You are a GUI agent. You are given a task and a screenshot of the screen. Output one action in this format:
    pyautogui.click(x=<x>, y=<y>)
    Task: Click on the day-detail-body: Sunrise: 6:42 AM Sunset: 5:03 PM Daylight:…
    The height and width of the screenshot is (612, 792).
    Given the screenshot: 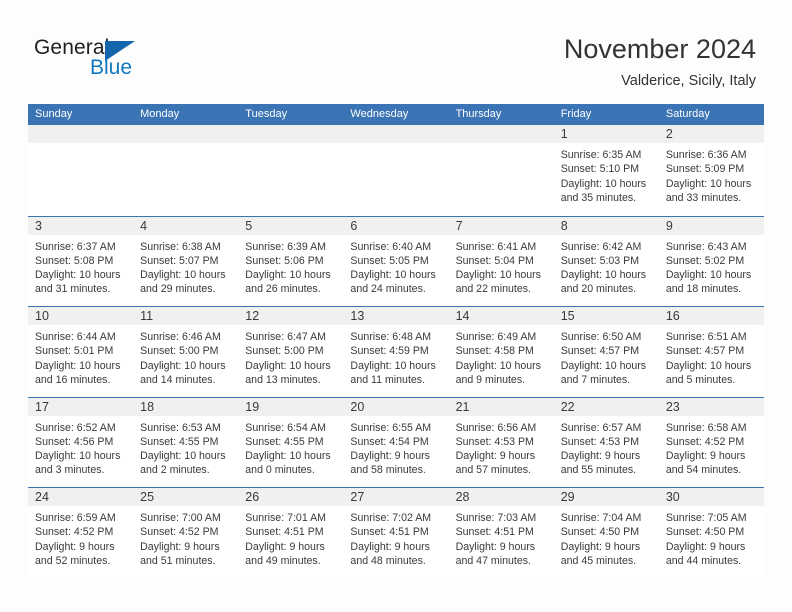 What is the action you would take?
    pyautogui.click(x=606, y=266)
    